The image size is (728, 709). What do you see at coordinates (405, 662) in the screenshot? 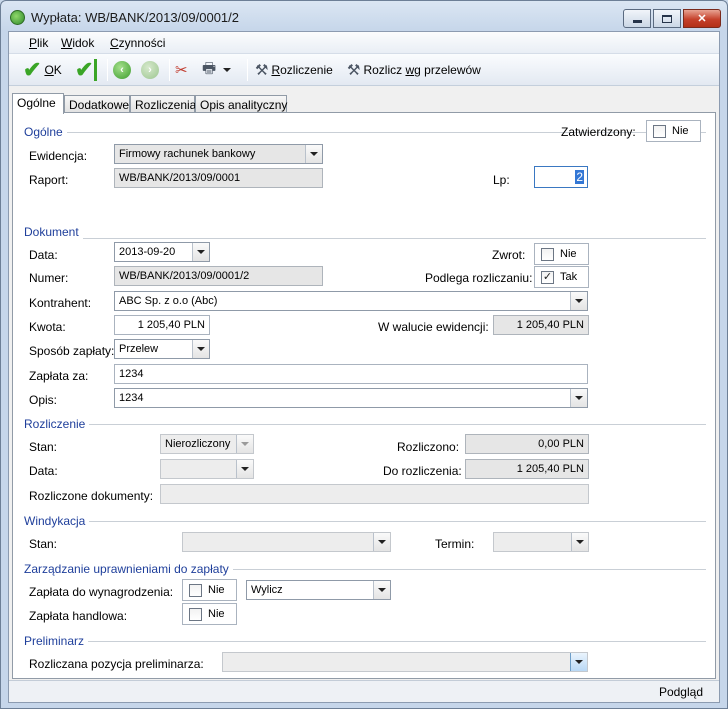
I see `pozycja-preliminarza-select` at bounding box center [405, 662].